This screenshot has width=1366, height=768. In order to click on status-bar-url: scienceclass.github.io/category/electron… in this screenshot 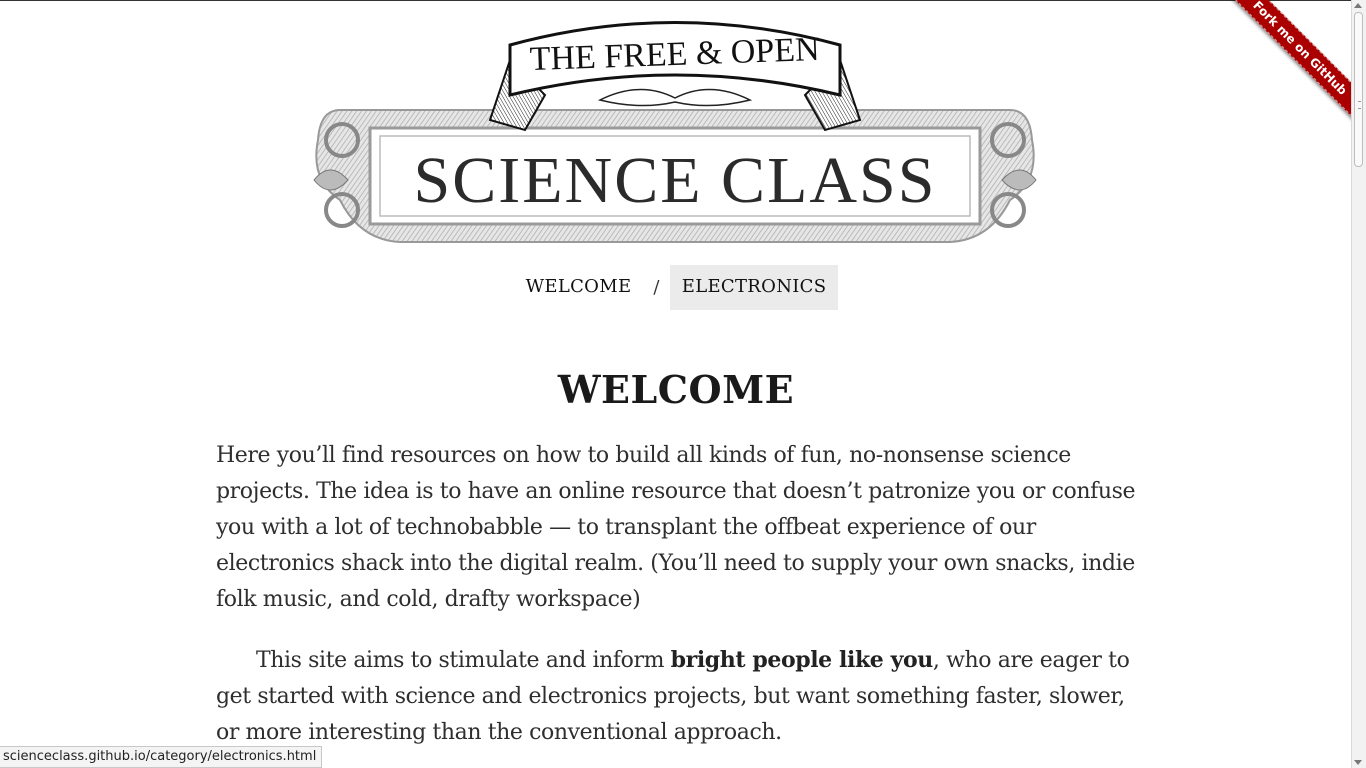, I will do `click(161, 757)`.